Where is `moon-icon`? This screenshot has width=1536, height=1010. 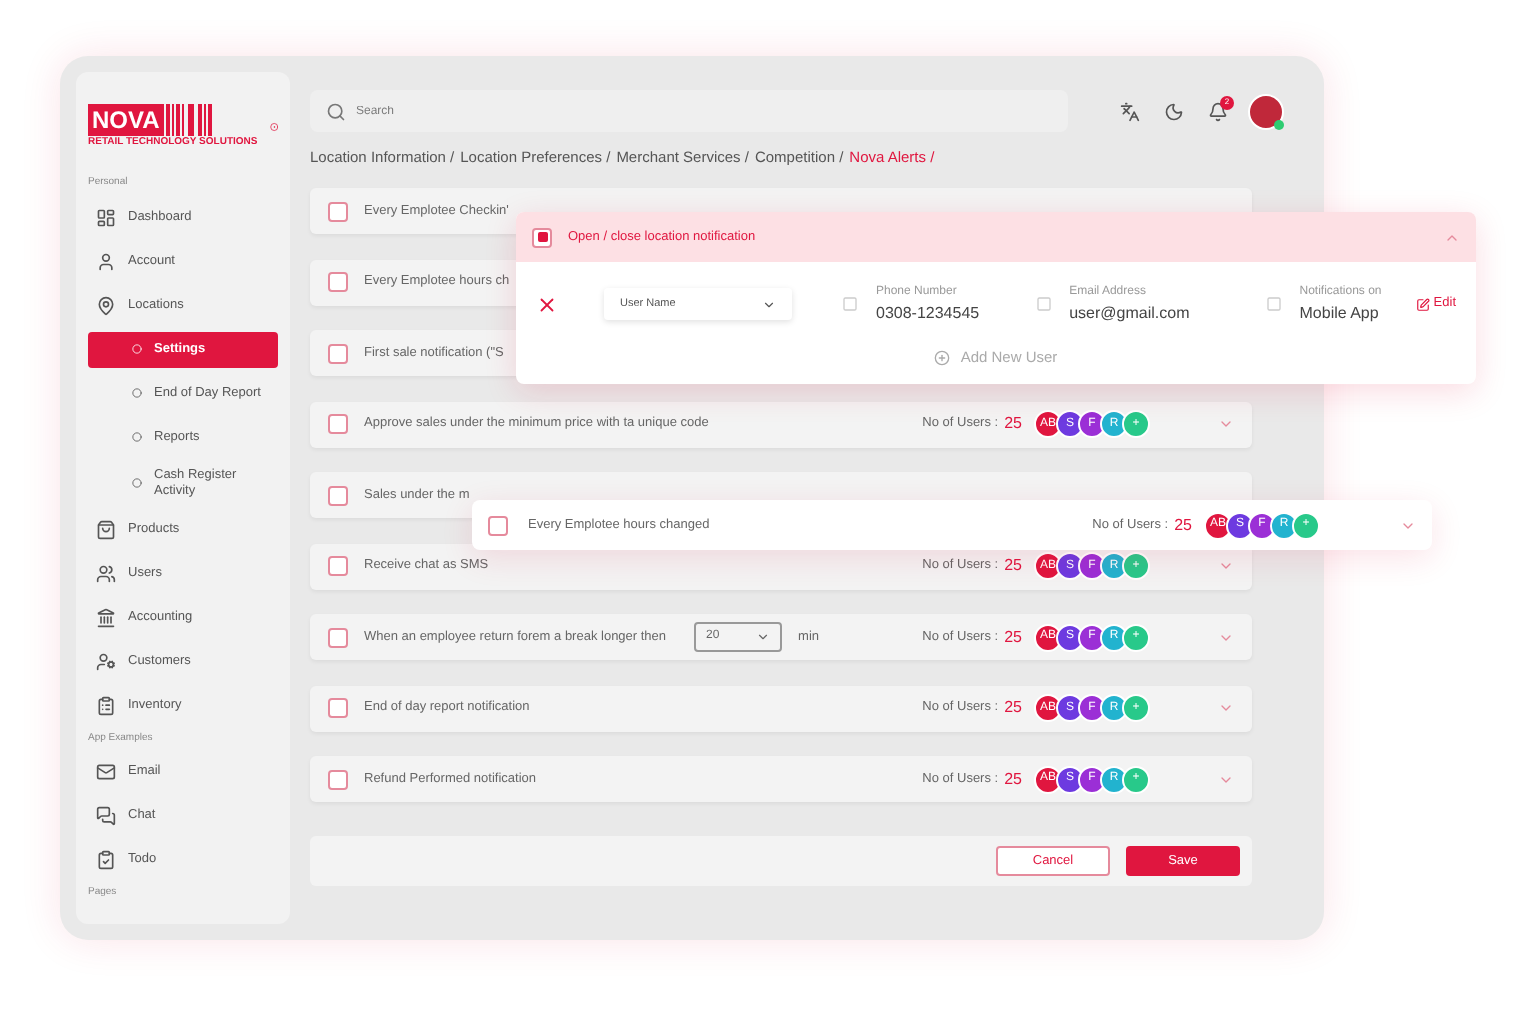 moon-icon is located at coordinates (1174, 111).